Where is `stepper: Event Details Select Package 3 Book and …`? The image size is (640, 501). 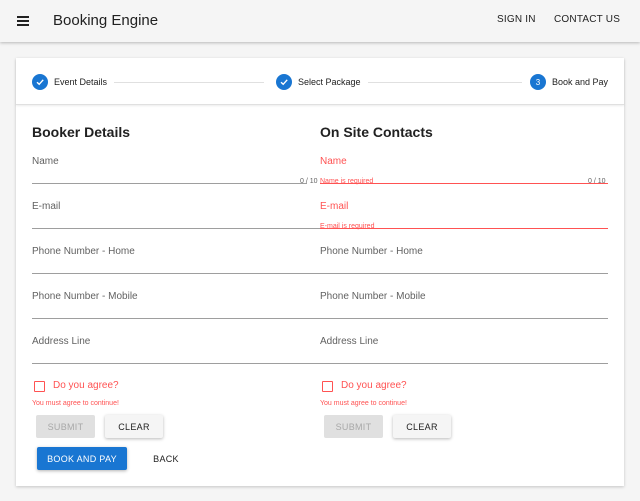 stepper: Event Details Select Package 3 Book and … is located at coordinates (320, 81).